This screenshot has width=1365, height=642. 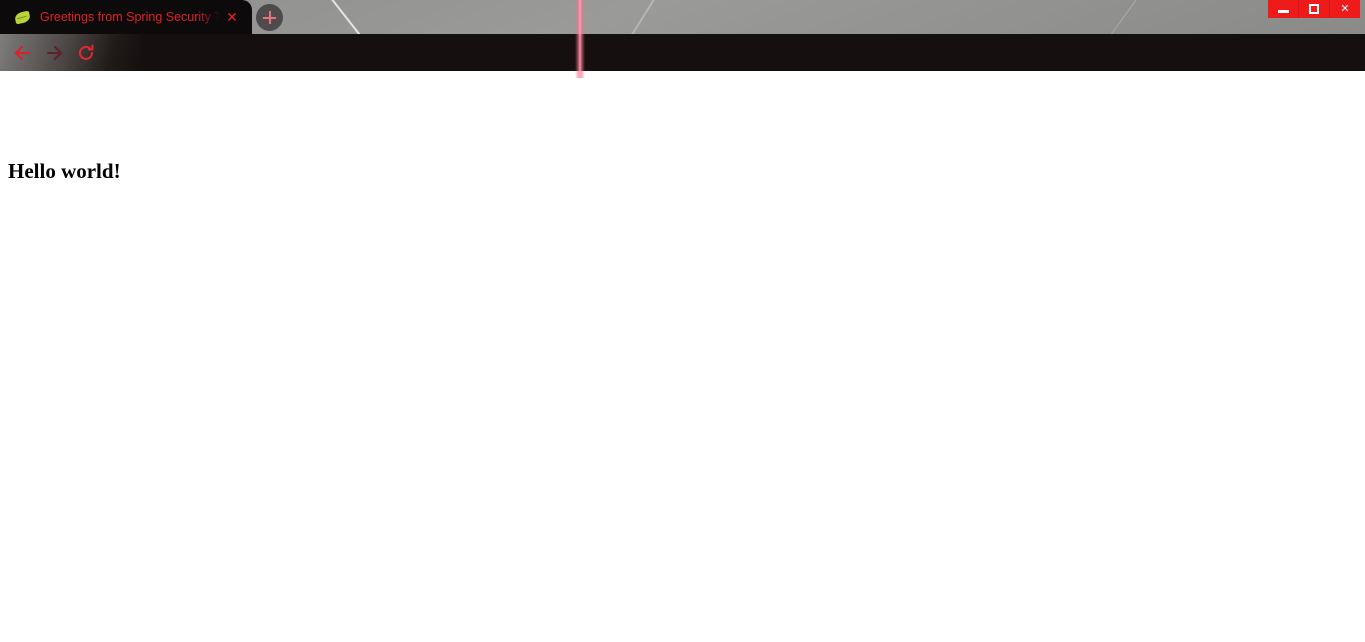 I want to click on window-restore-button, so click(x=1314, y=9).